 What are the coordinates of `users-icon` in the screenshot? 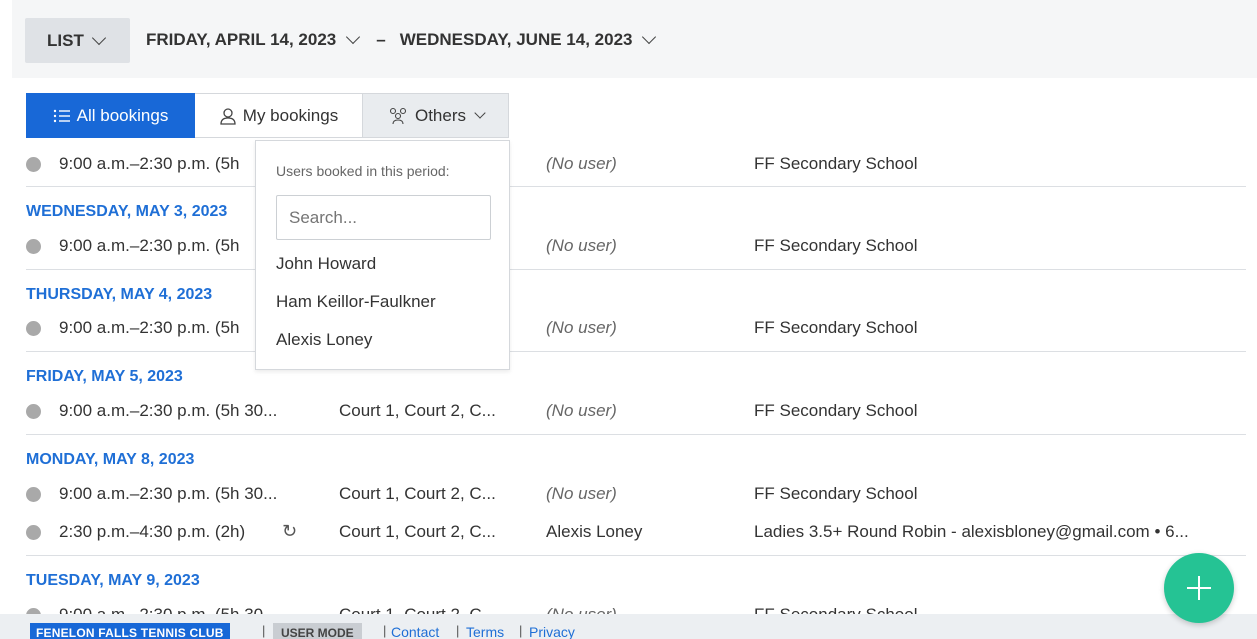 It's located at (398, 115).